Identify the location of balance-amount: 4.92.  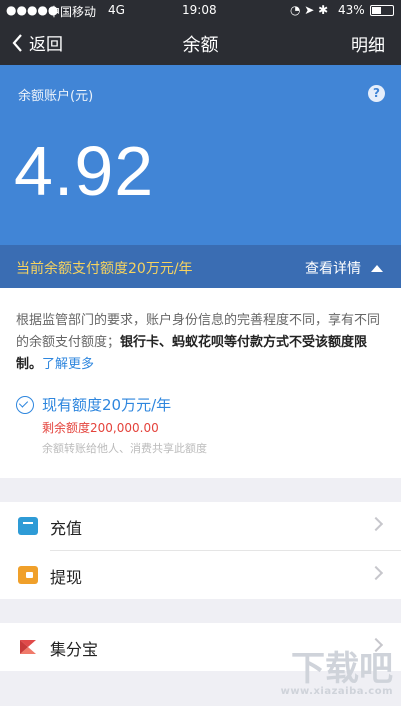
(84, 171).